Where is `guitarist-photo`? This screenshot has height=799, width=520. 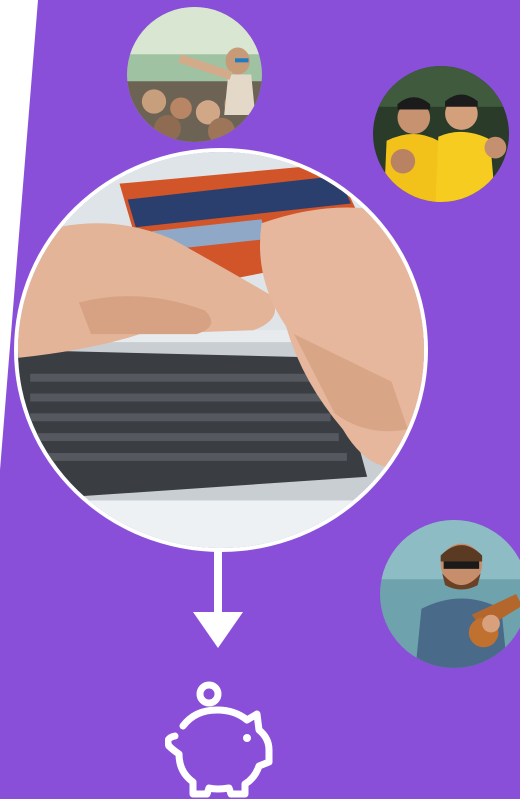 guitarist-photo is located at coordinates (450, 594).